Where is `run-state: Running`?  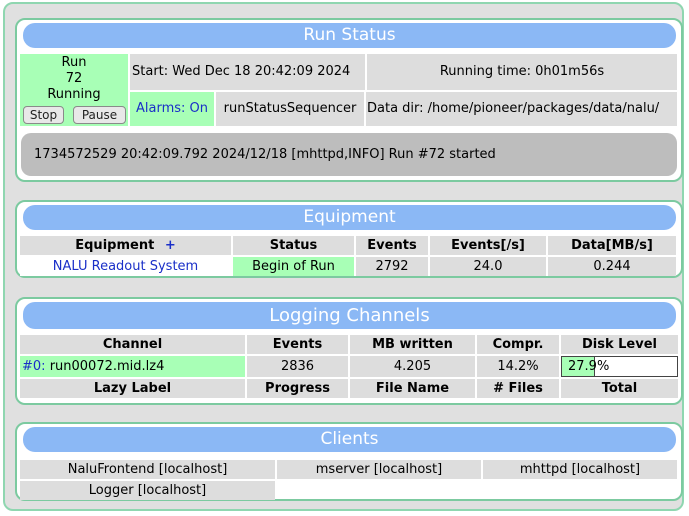
run-state: Running is located at coordinates (74, 94).